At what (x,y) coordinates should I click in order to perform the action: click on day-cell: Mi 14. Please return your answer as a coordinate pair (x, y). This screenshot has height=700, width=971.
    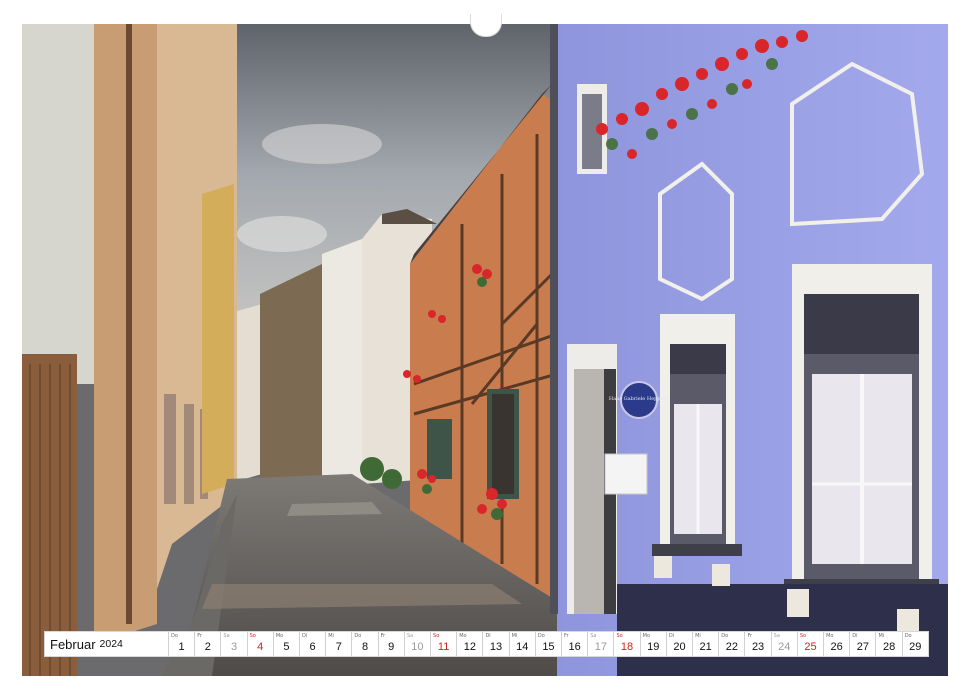
    Looking at the image, I should click on (523, 644).